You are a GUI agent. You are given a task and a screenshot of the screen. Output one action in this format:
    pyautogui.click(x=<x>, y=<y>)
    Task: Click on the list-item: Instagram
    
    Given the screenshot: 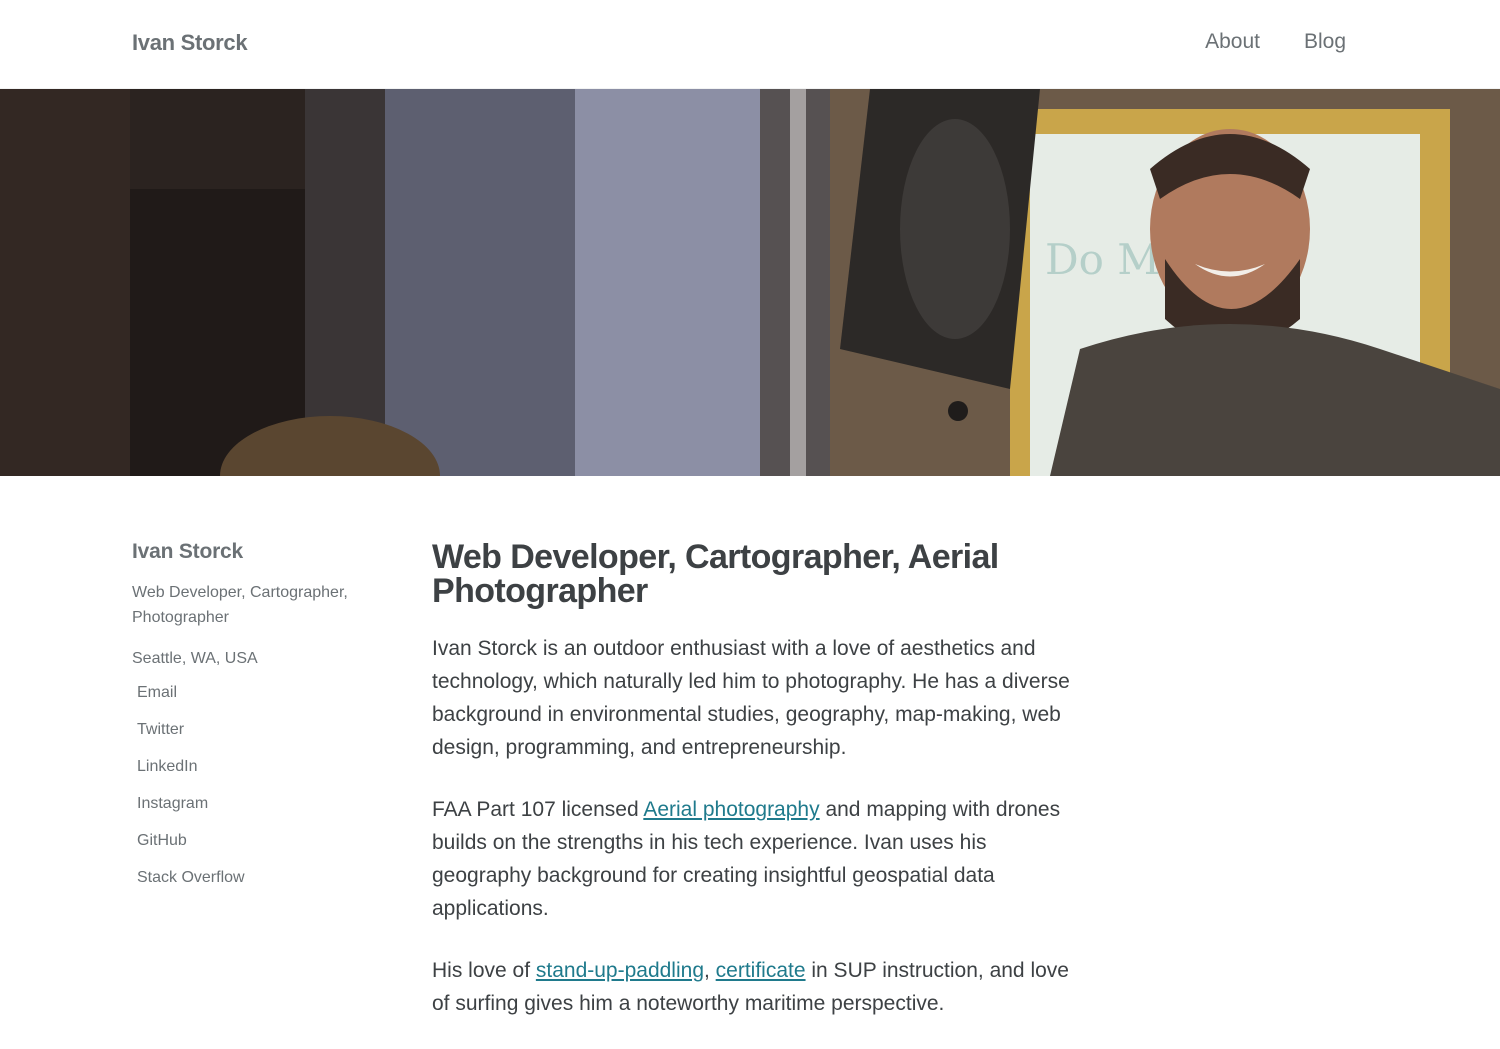 What is the action you would take?
    pyautogui.click(x=259, y=809)
    